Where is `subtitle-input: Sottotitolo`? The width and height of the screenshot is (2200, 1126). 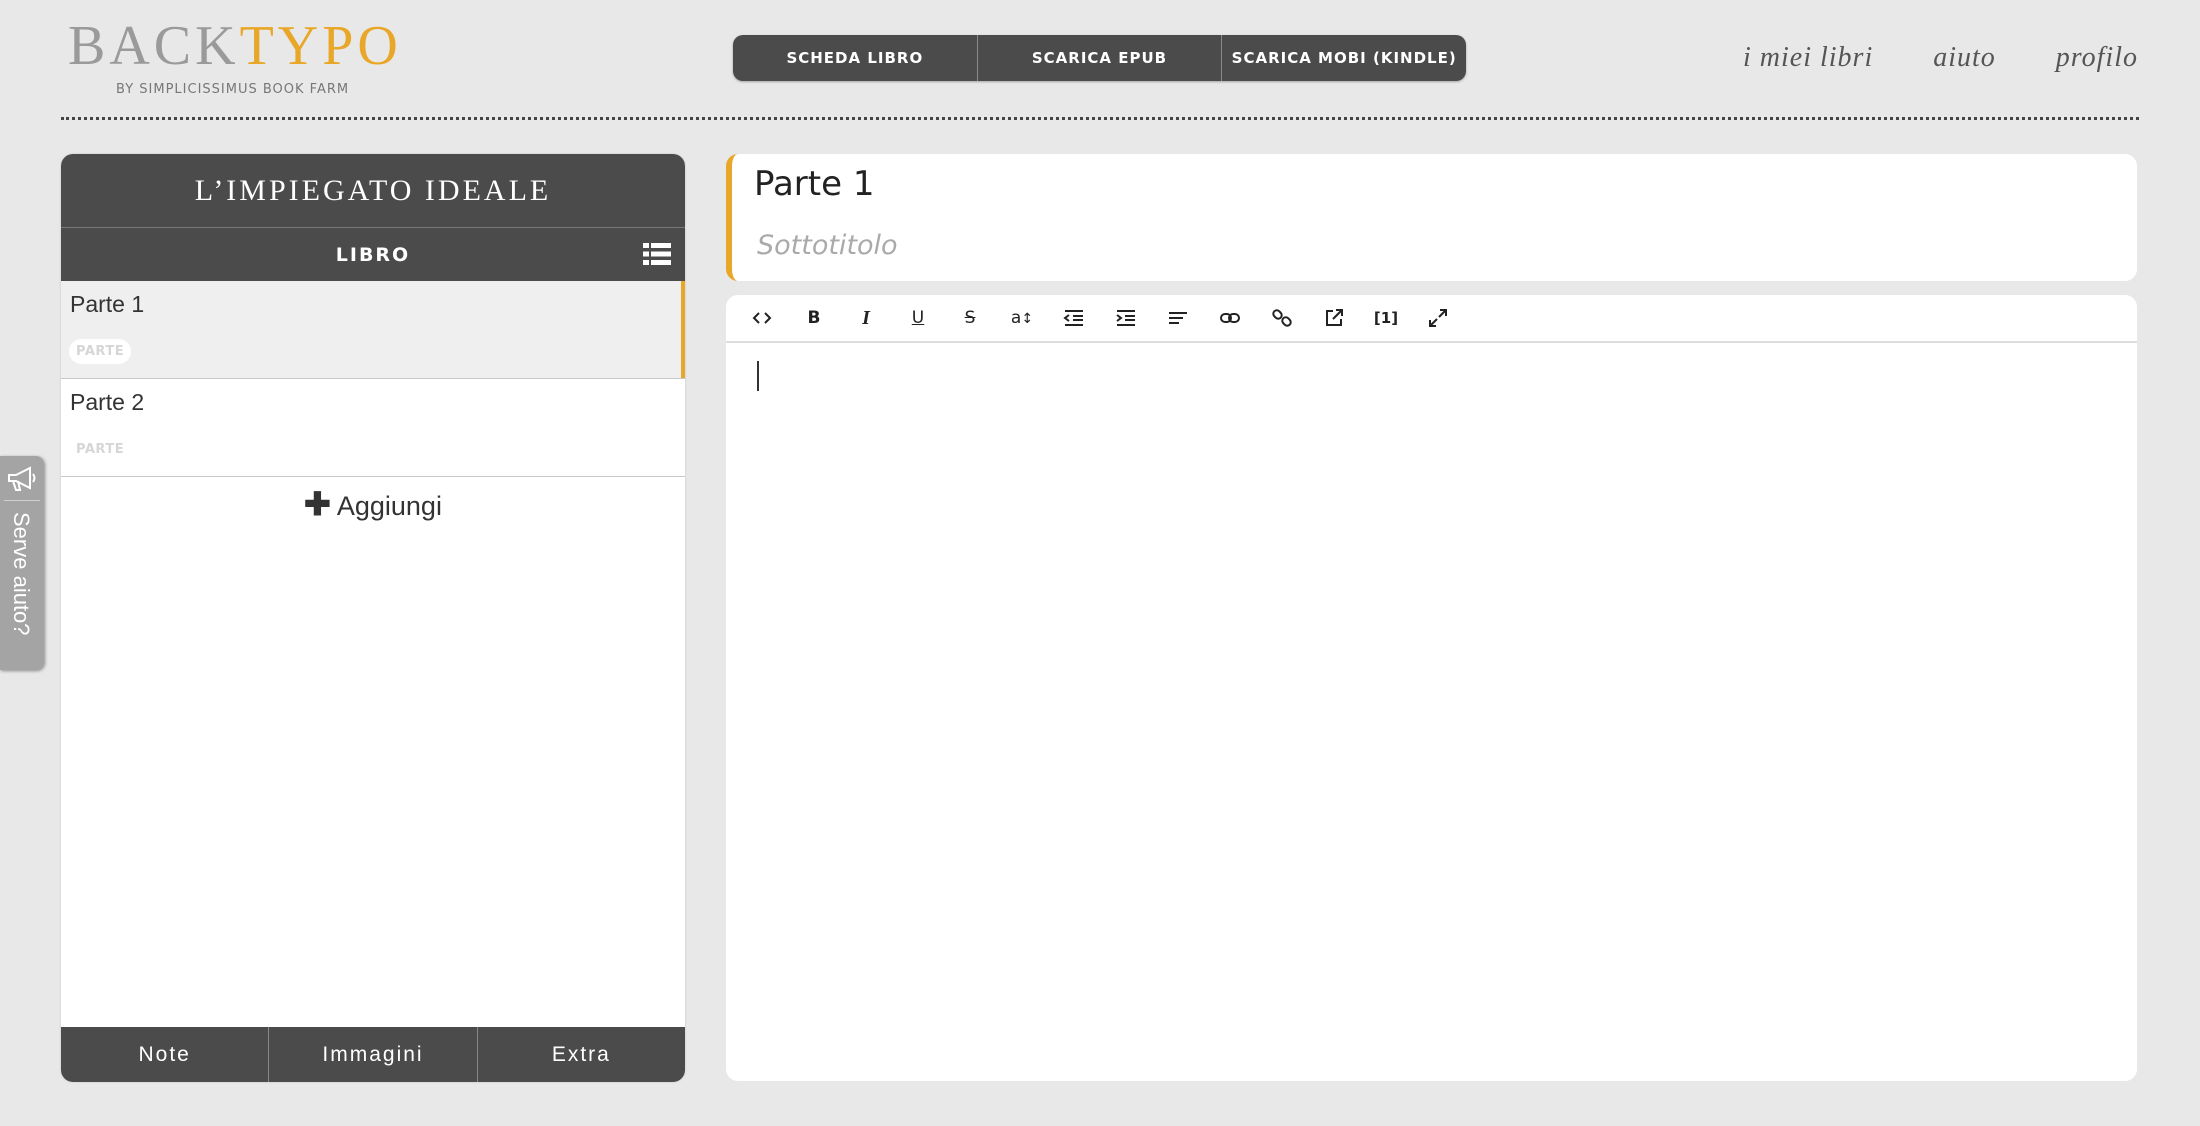 subtitle-input: Sottotitolo is located at coordinates (827, 245).